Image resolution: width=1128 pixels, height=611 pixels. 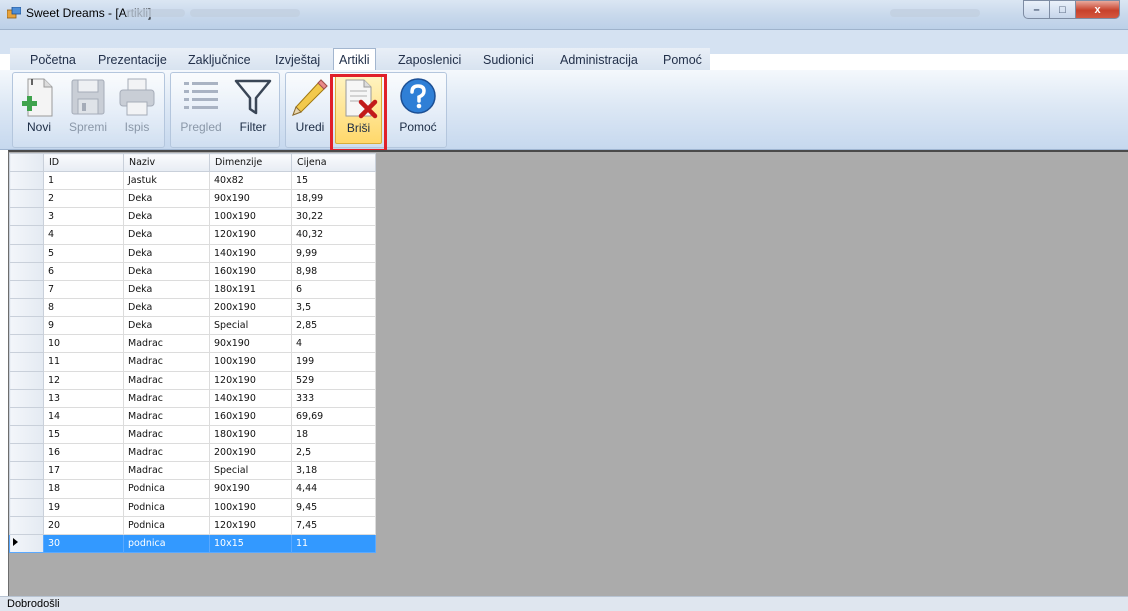 What do you see at coordinates (508, 61) in the screenshot?
I see `menu-sudionici: Sudionici` at bounding box center [508, 61].